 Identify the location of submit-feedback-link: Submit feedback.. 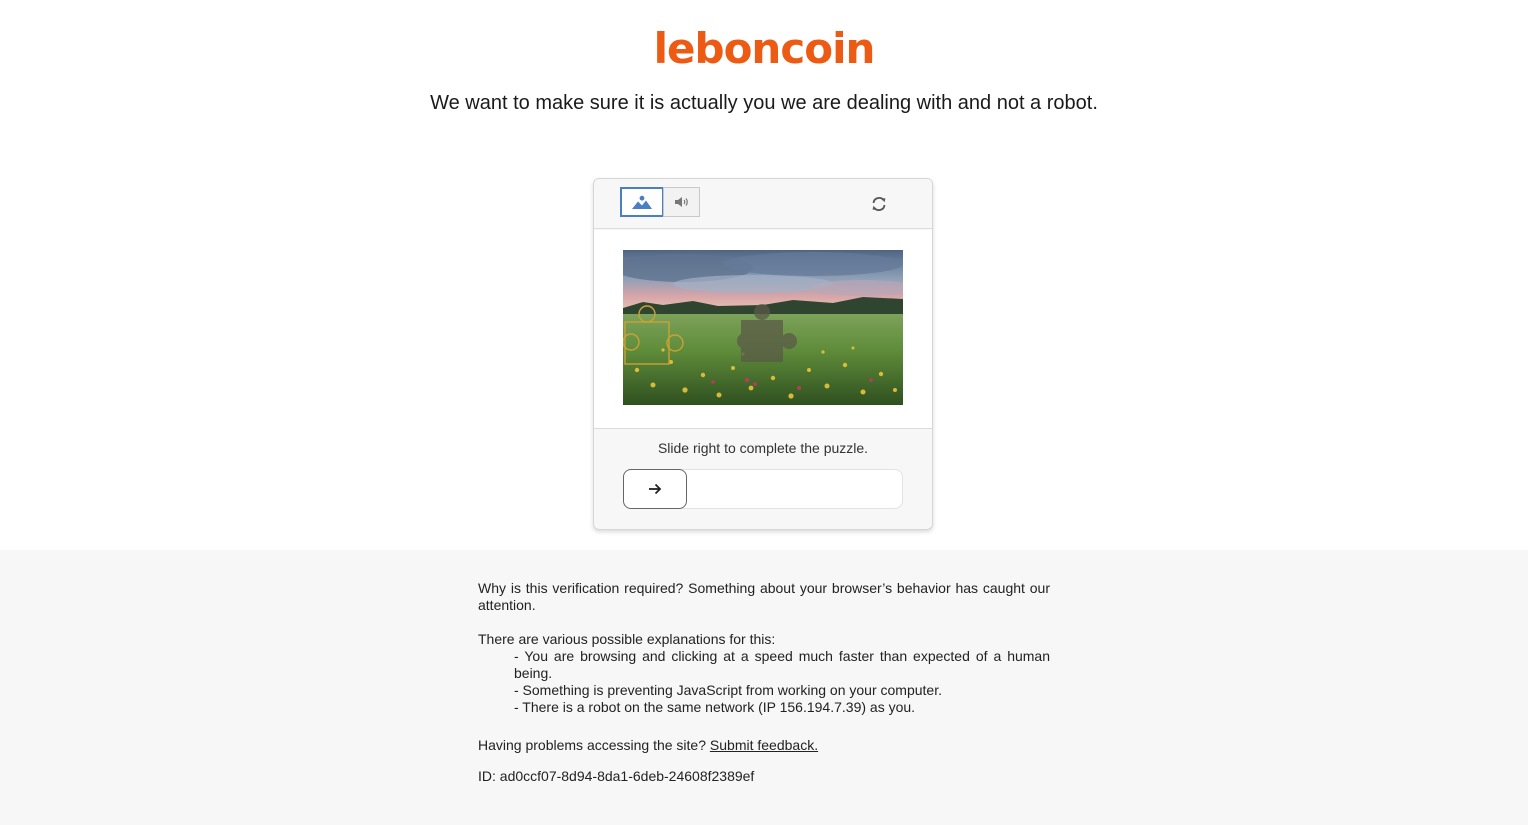
(764, 745).